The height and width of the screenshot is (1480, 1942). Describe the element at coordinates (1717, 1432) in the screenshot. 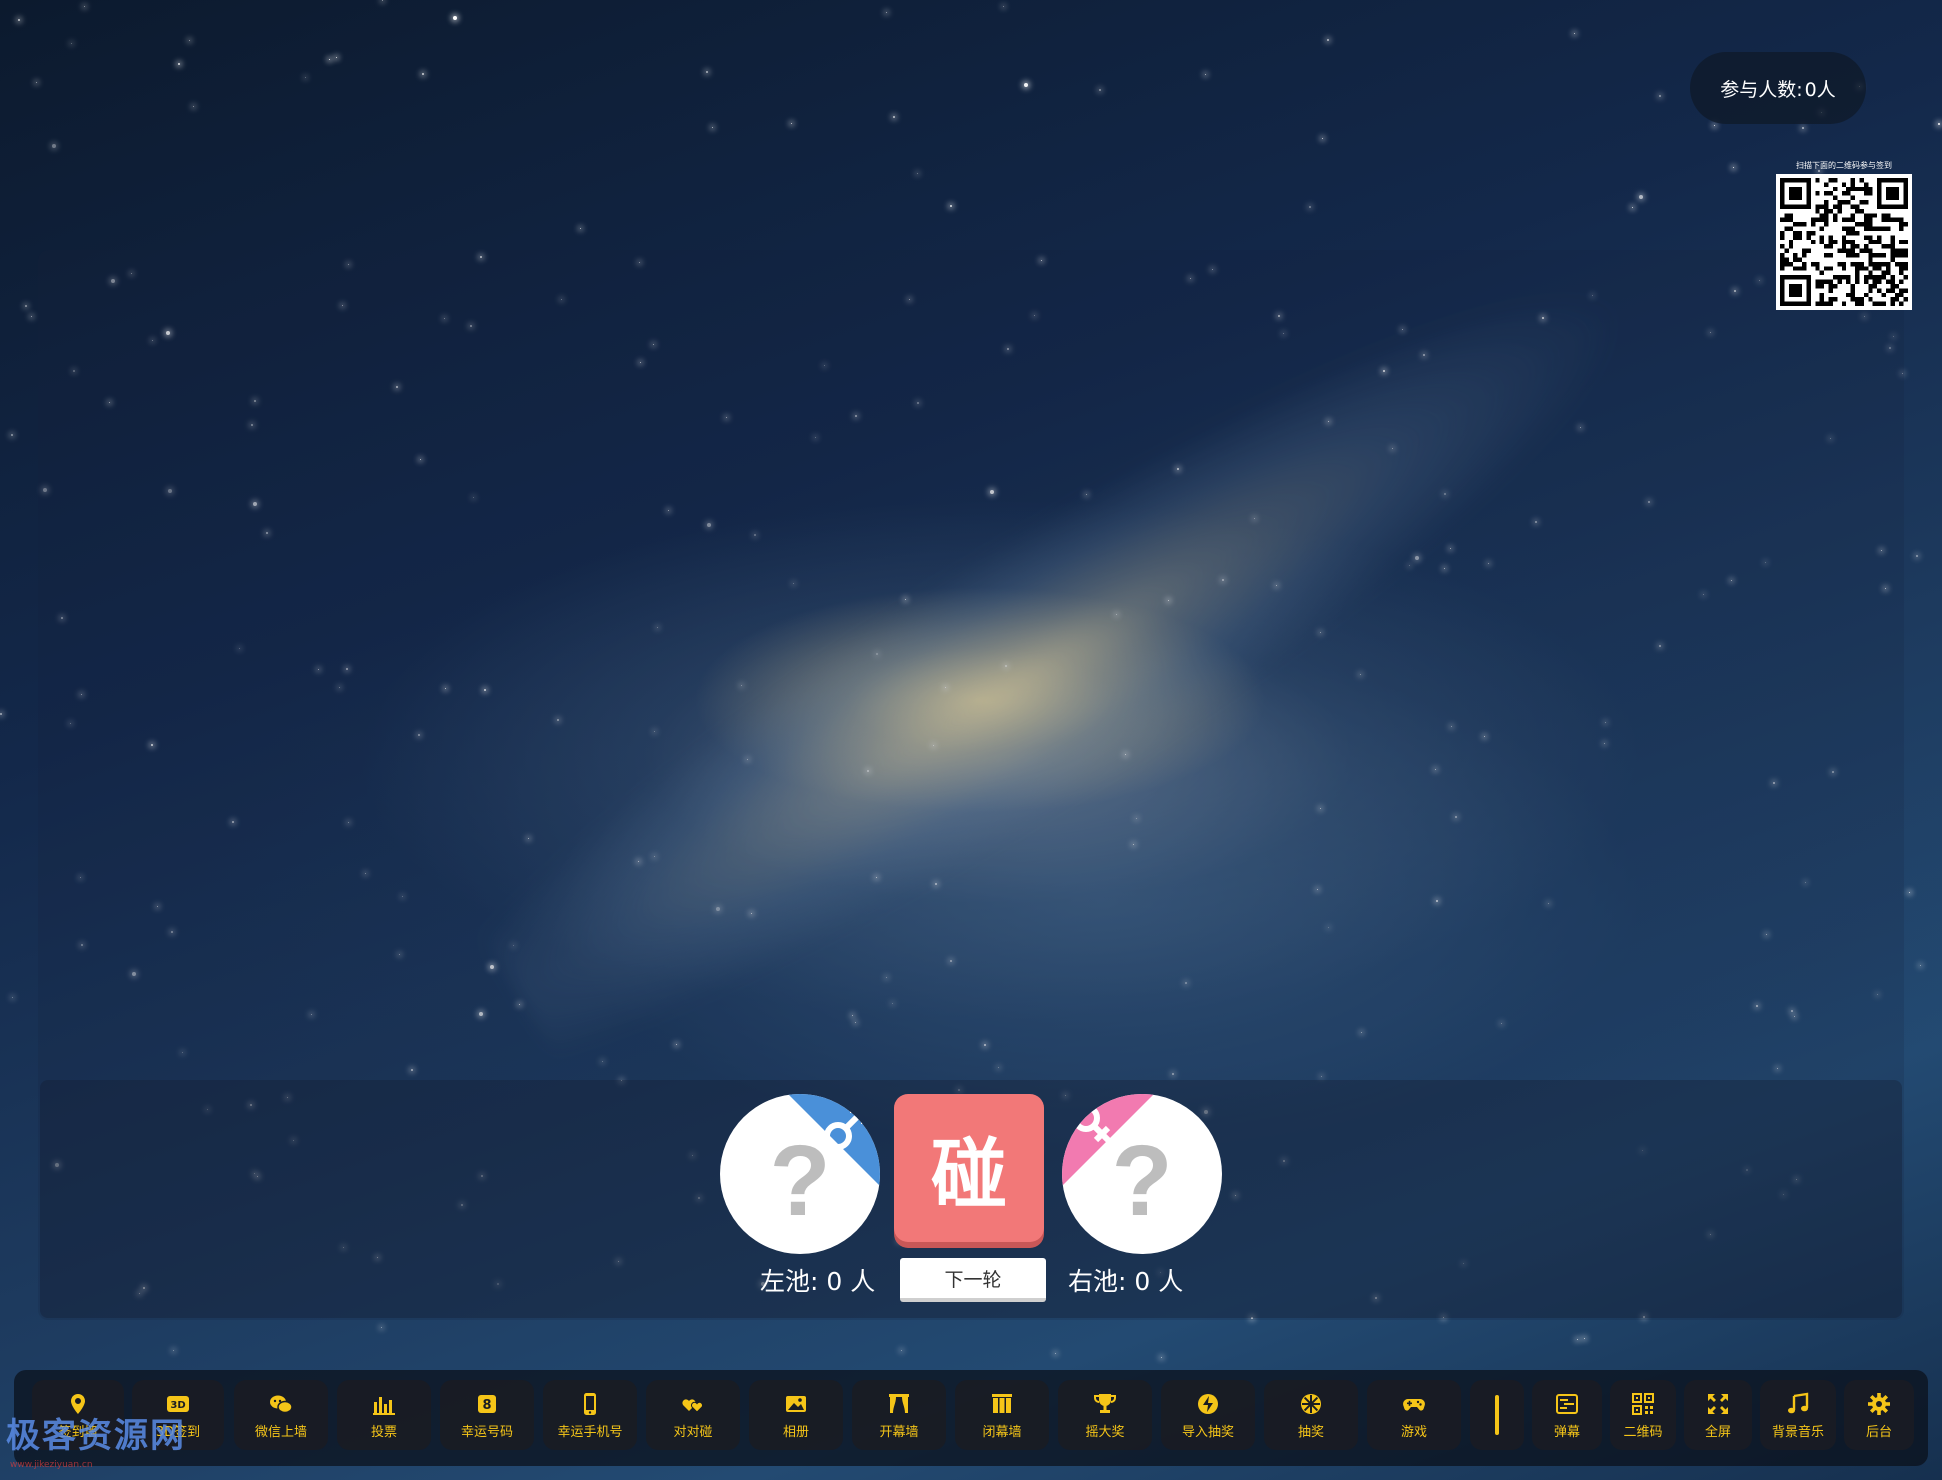

I see `toolbar-button-label: 全屏` at that location.